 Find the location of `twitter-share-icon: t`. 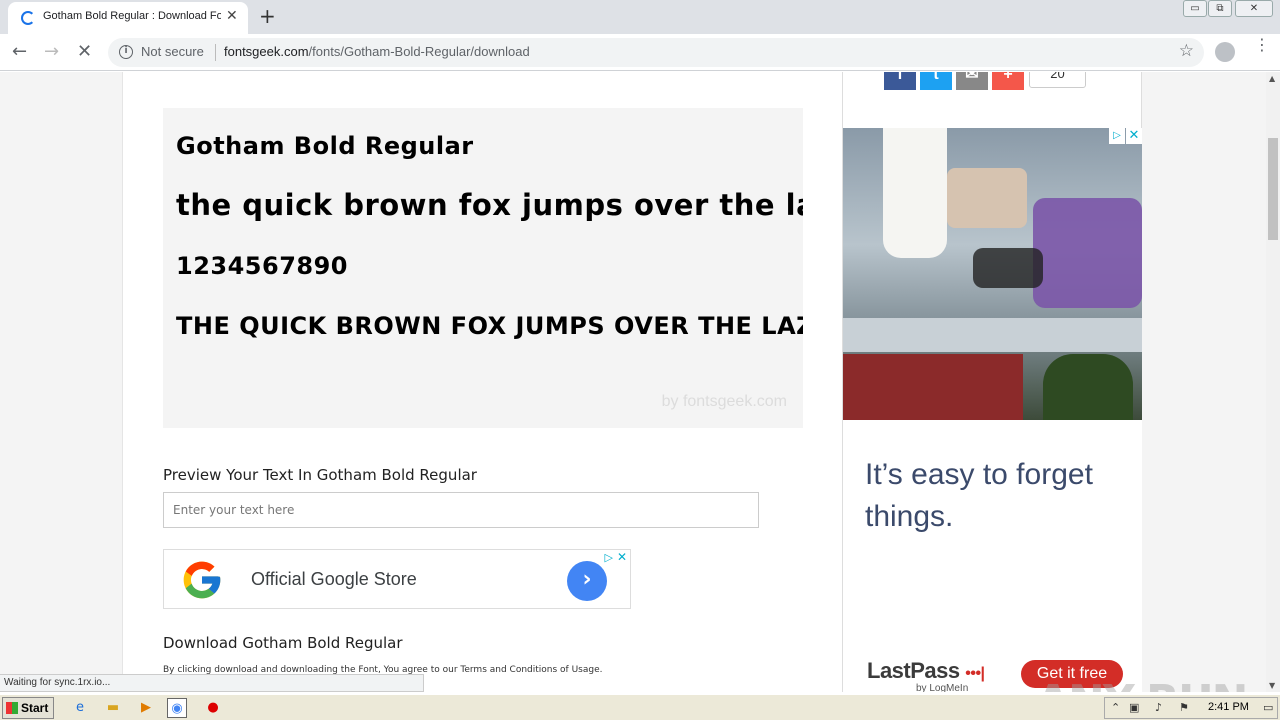

twitter-share-icon: t is located at coordinates (936, 81).